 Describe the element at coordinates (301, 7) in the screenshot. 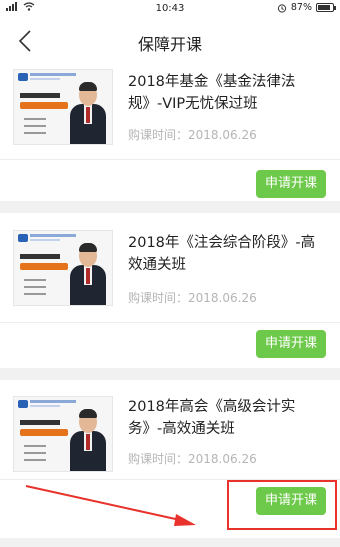

I see `battery-percent: 87%` at that location.